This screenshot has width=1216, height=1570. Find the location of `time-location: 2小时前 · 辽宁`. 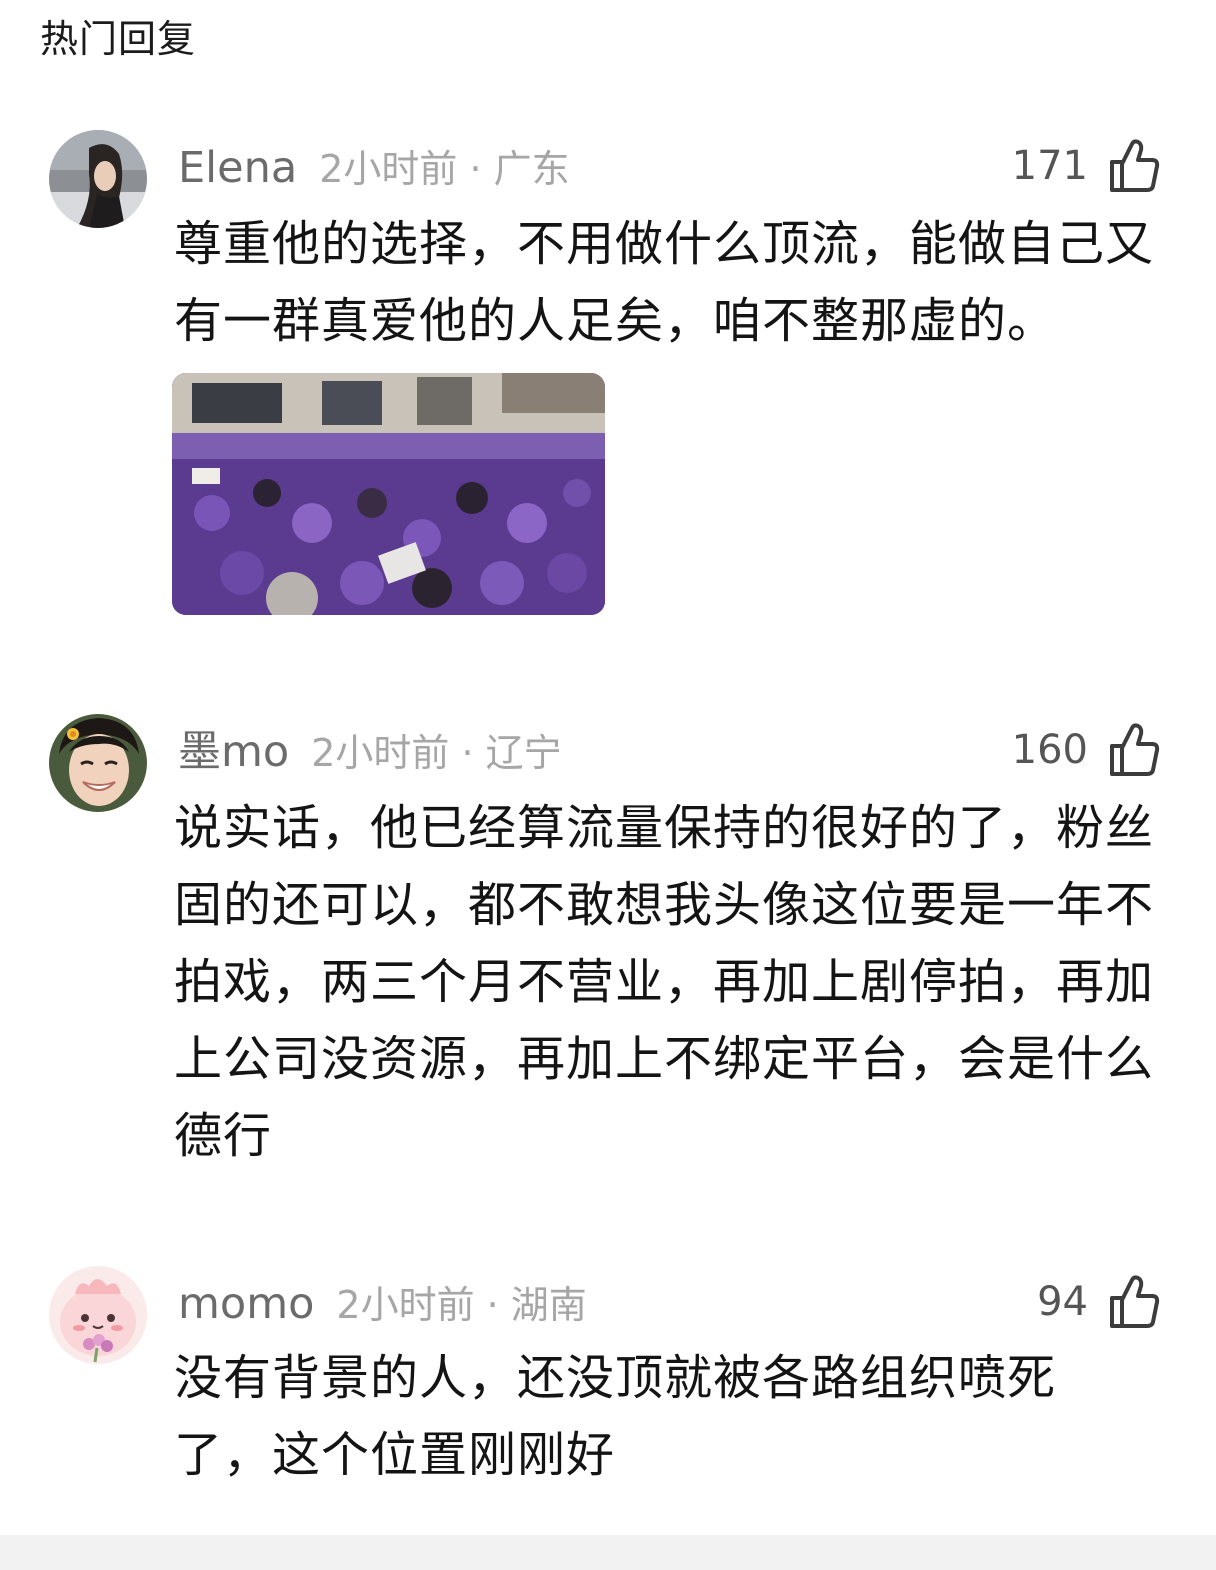

time-location: 2小时前 · 辽宁 is located at coordinates (436, 753).